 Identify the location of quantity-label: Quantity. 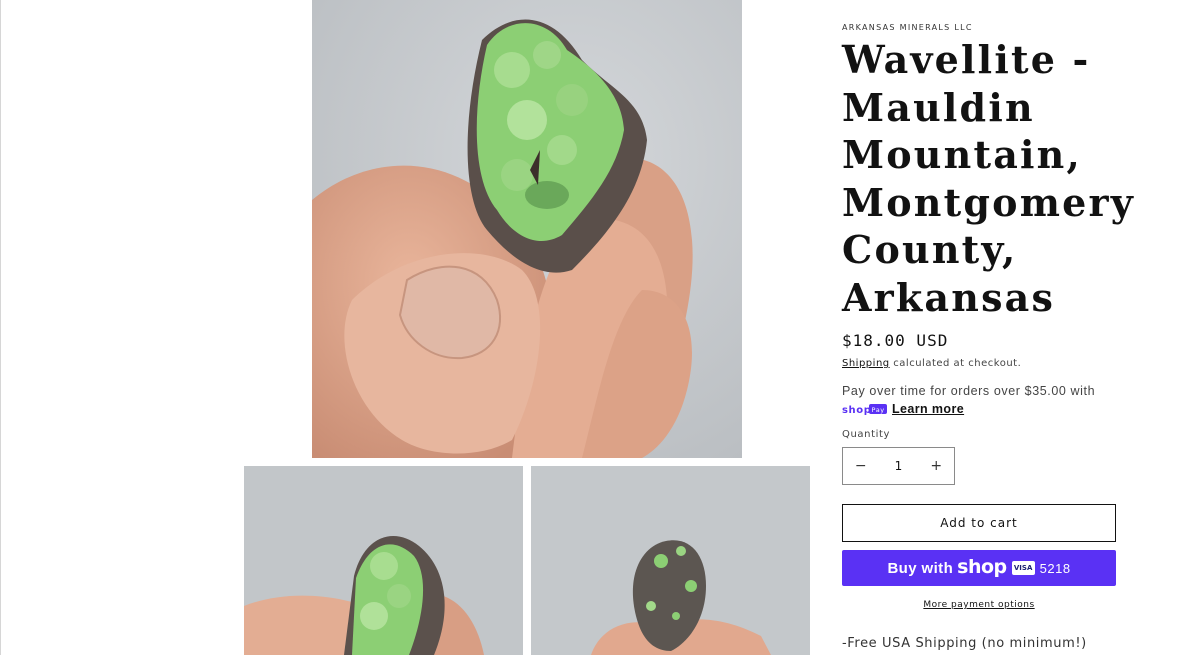
(866, 434).